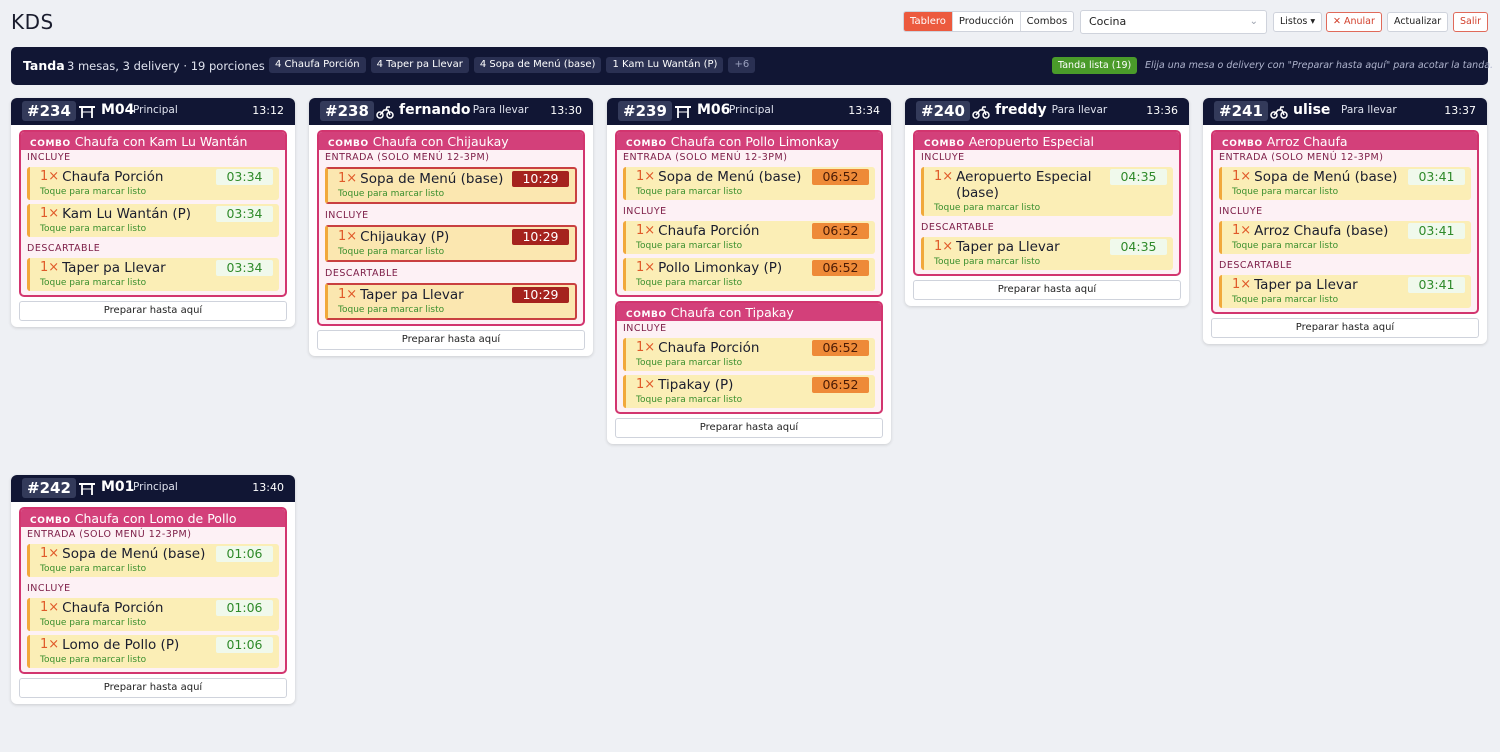  Describe the element at coordinates (440, 141) in the screenshot. I see `combo-name: Chaufa con Chijaukay` at that location.